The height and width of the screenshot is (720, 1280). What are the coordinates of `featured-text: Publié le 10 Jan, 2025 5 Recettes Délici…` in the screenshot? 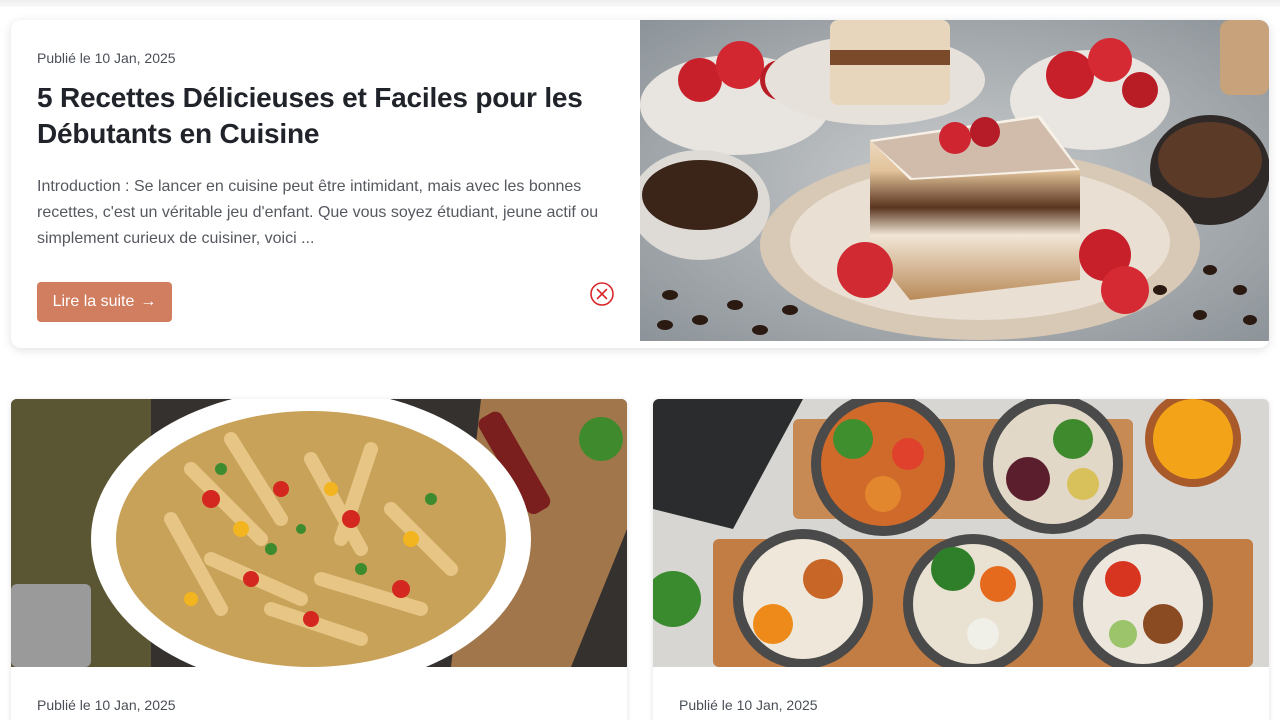 It's located at (329, 151).